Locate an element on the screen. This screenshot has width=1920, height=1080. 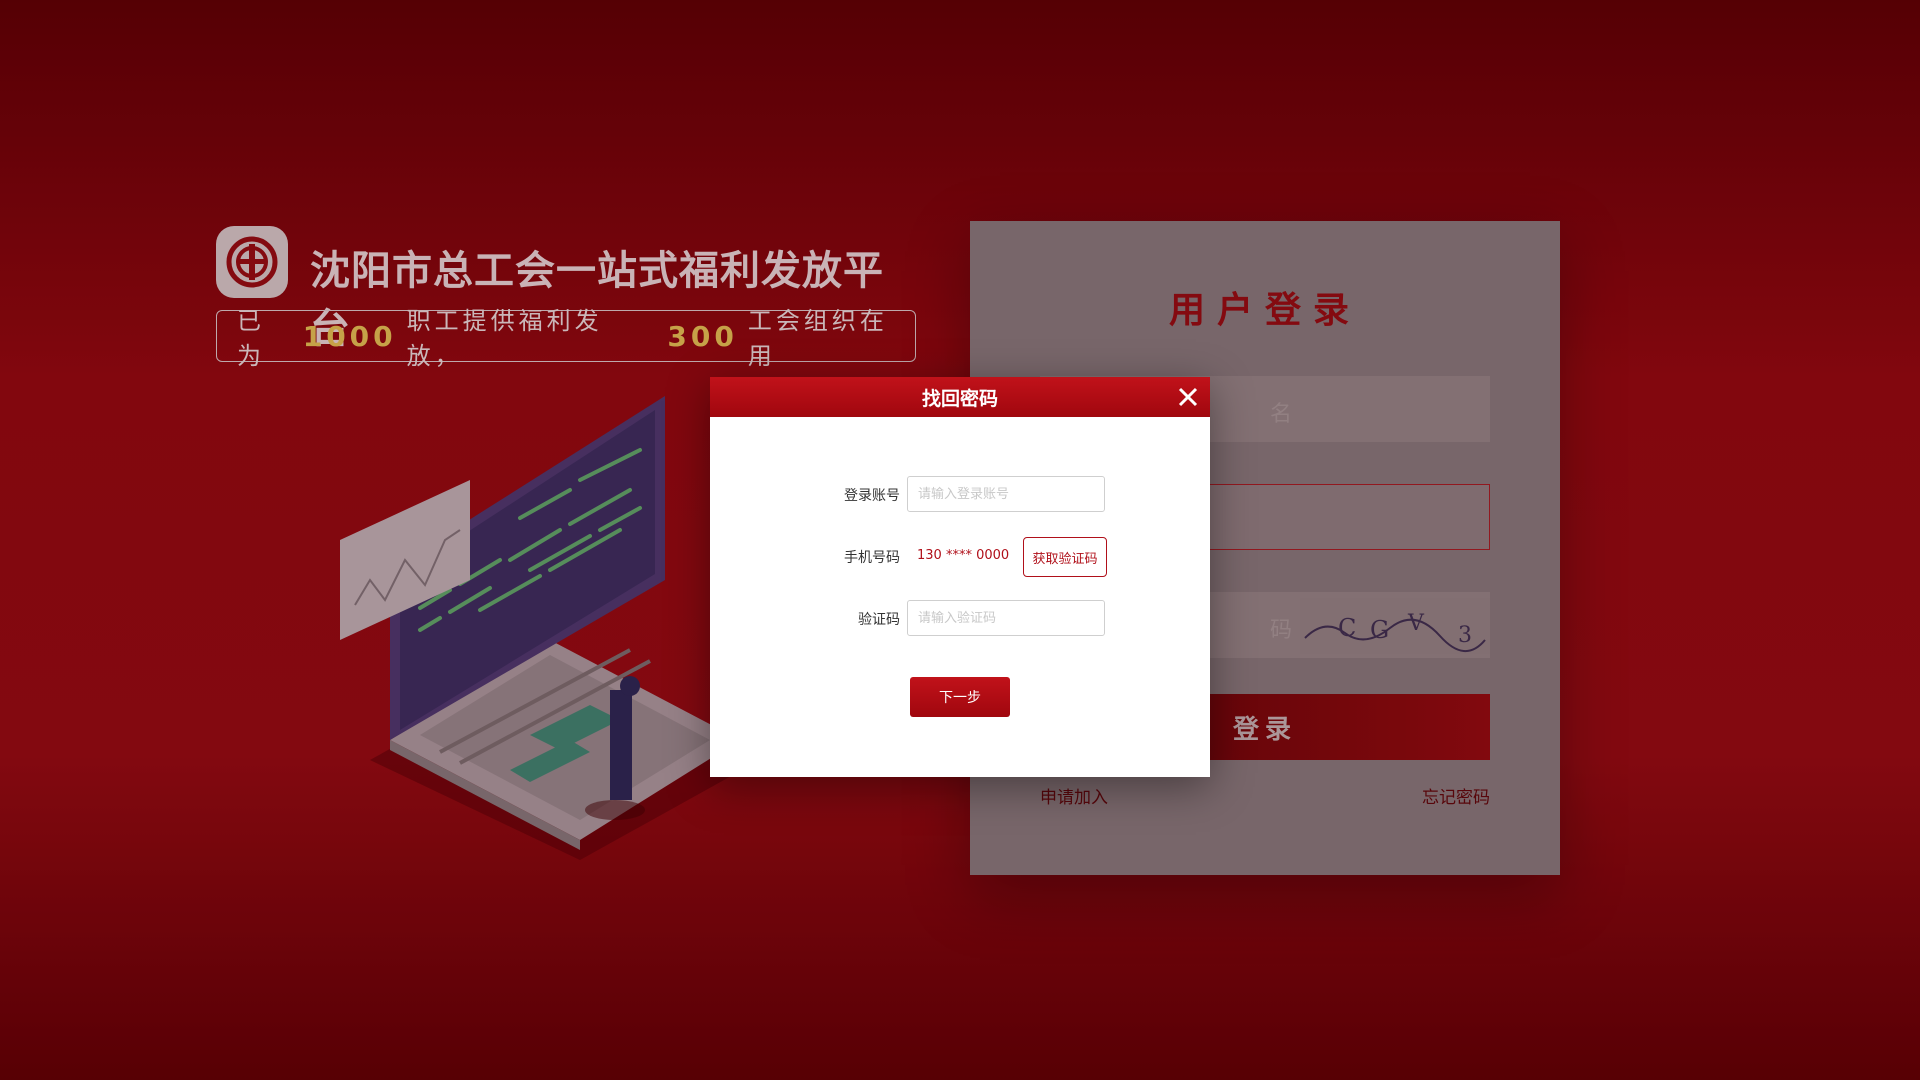
close-icon is located at coordinates (1188, 397).